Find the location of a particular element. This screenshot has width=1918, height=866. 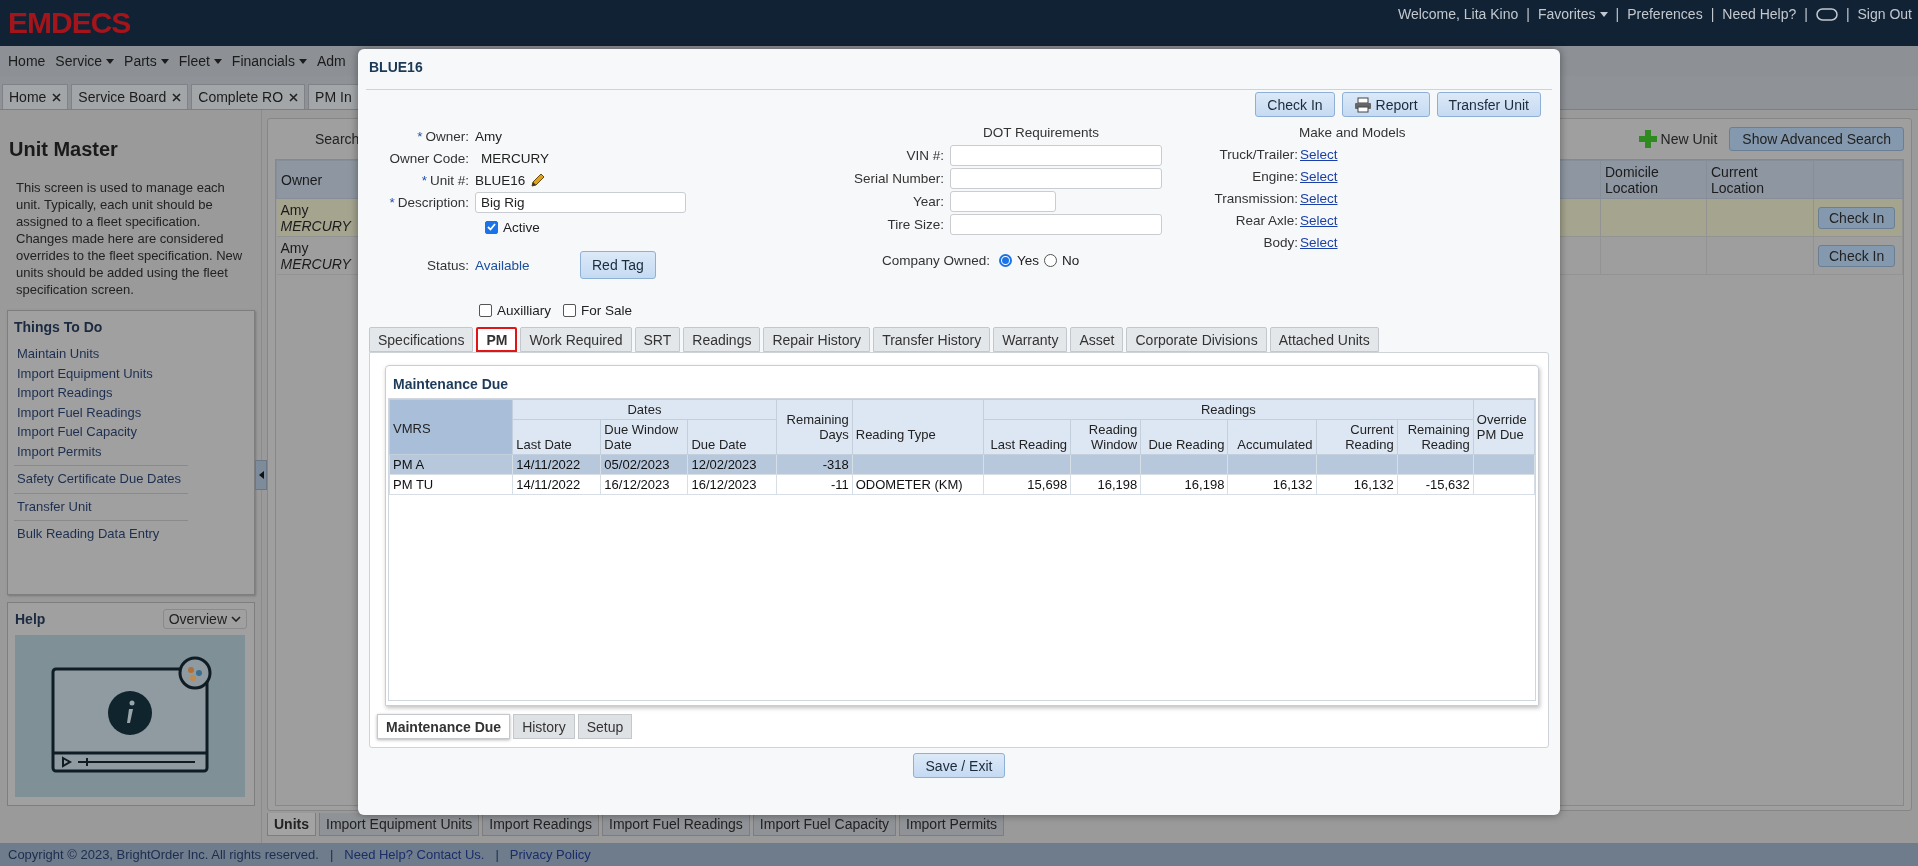

flag-checkbox: For Sale is located at coordinates (598, 310).